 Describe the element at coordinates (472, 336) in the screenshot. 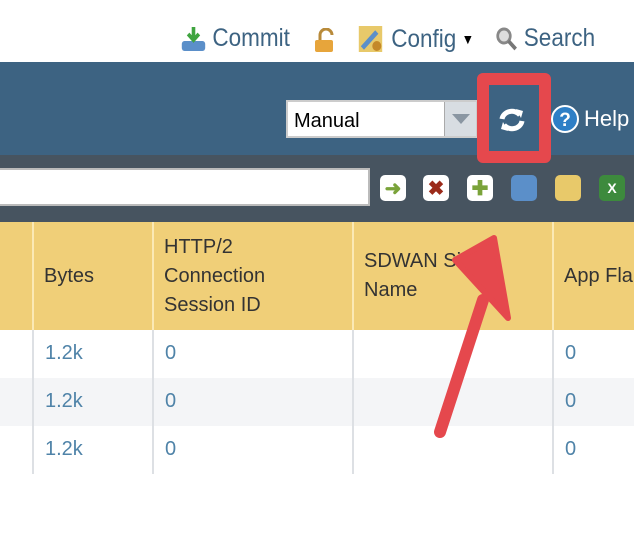

I see `annotation-arrow` at that location.